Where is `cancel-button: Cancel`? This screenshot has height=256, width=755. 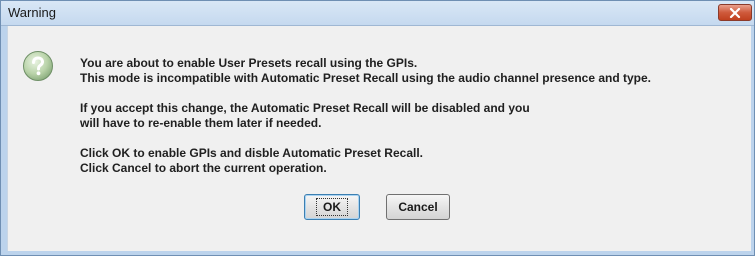
cancel-button: Cancel is located at coordinates (418, 207).